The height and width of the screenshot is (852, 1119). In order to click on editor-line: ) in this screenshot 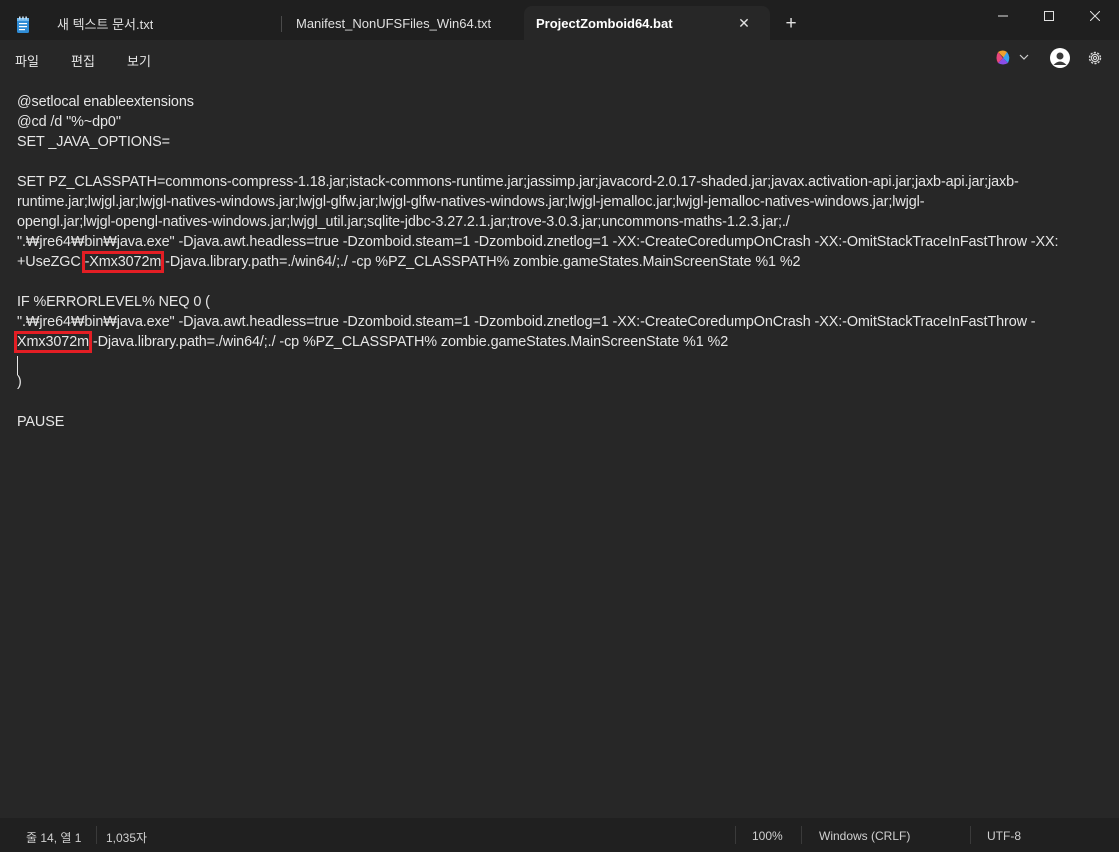, I will do `click(567, 382)`.